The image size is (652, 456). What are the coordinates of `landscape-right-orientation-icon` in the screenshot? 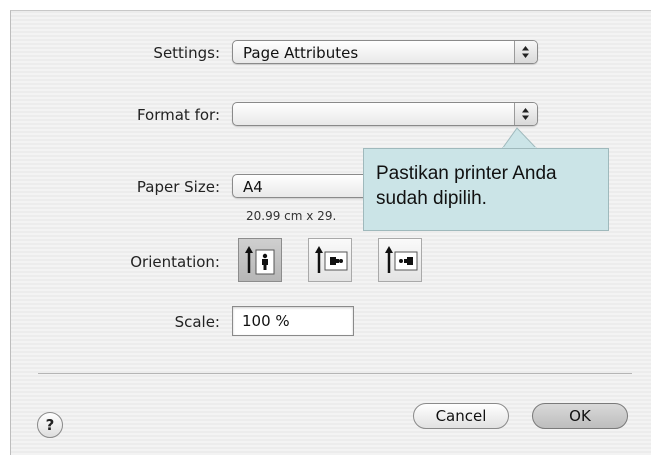 It's located at (401, 259).